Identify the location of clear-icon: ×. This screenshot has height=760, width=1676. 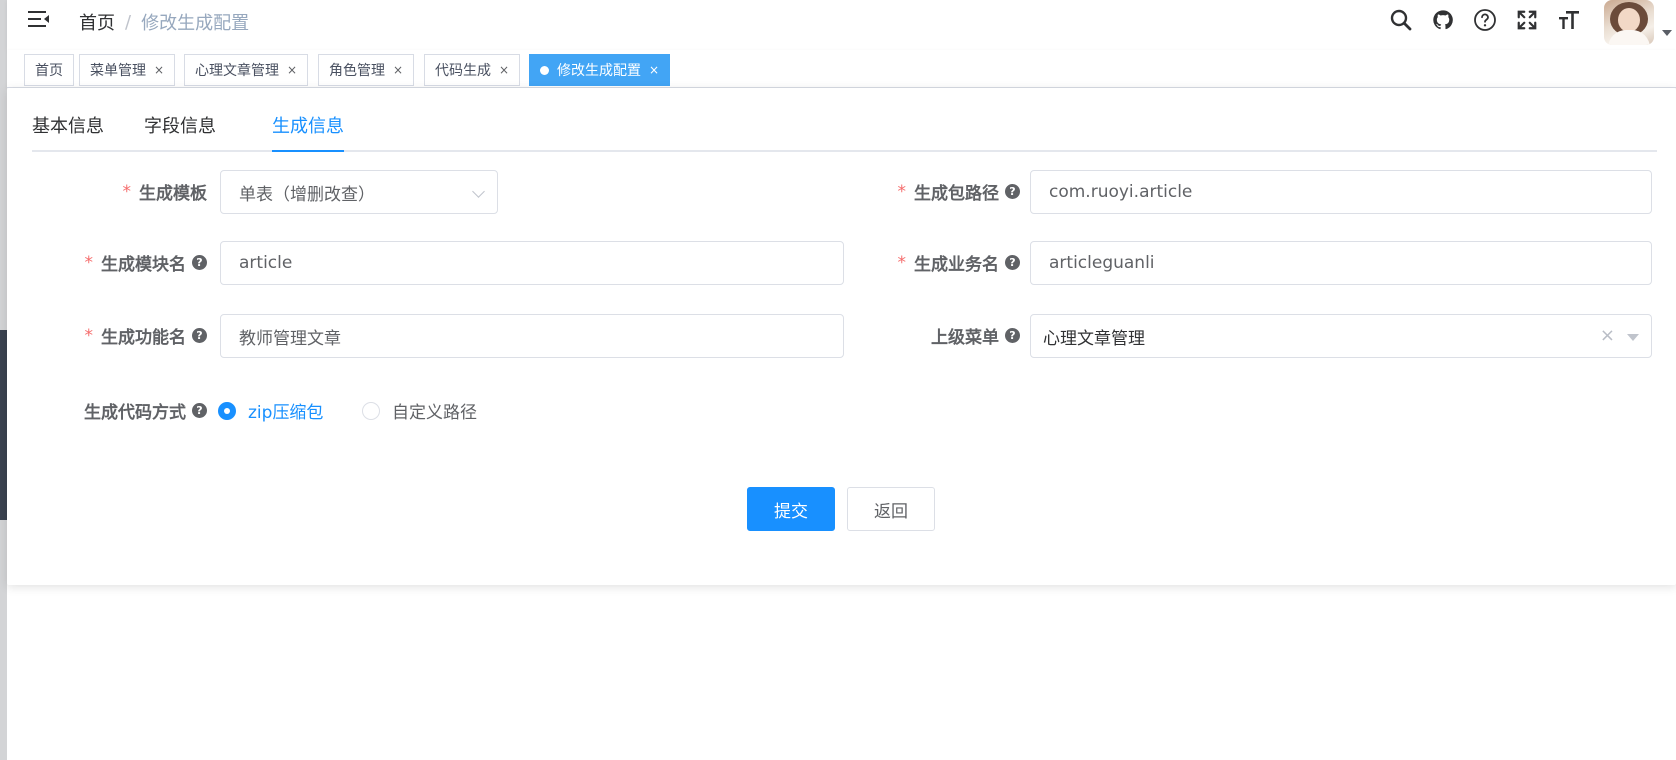
(1607, 335).